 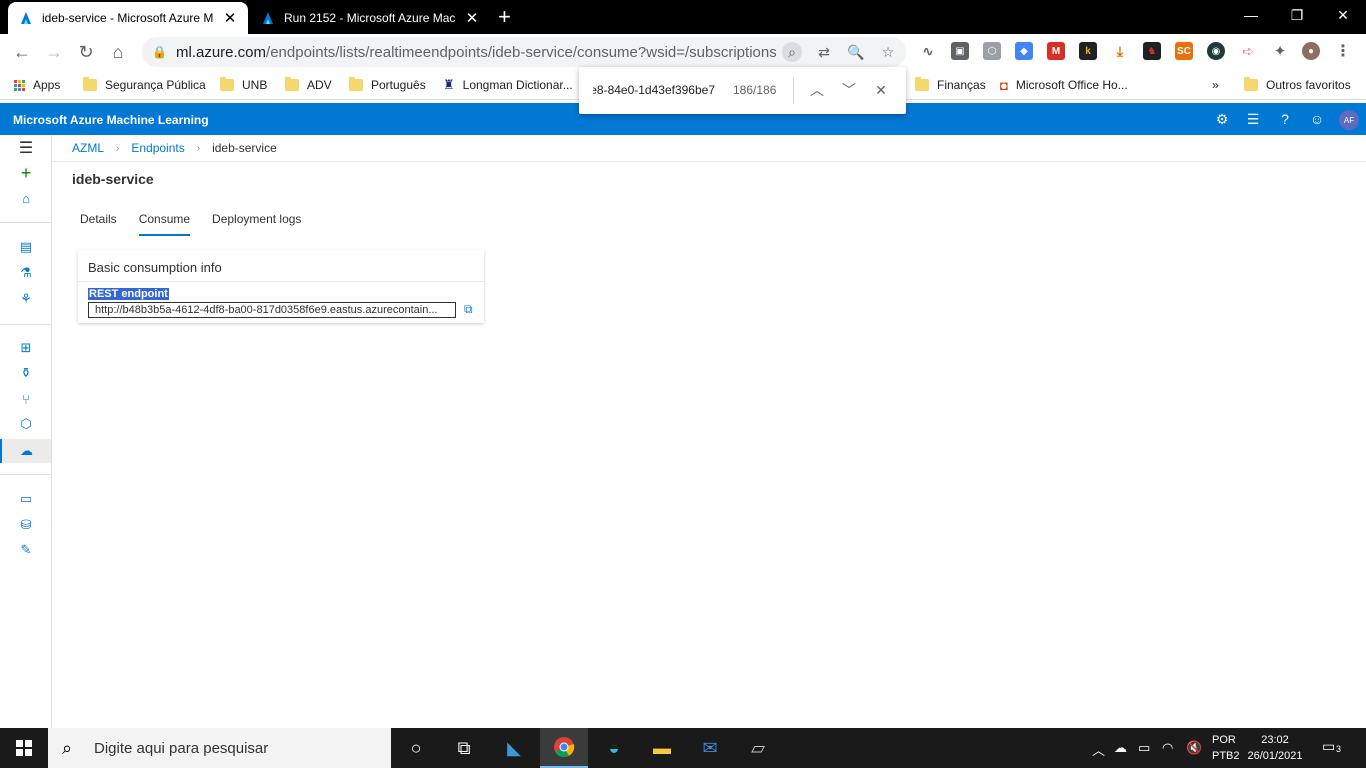 I want to click on zoom-icon: 🔍, so click(x=856, y=52).